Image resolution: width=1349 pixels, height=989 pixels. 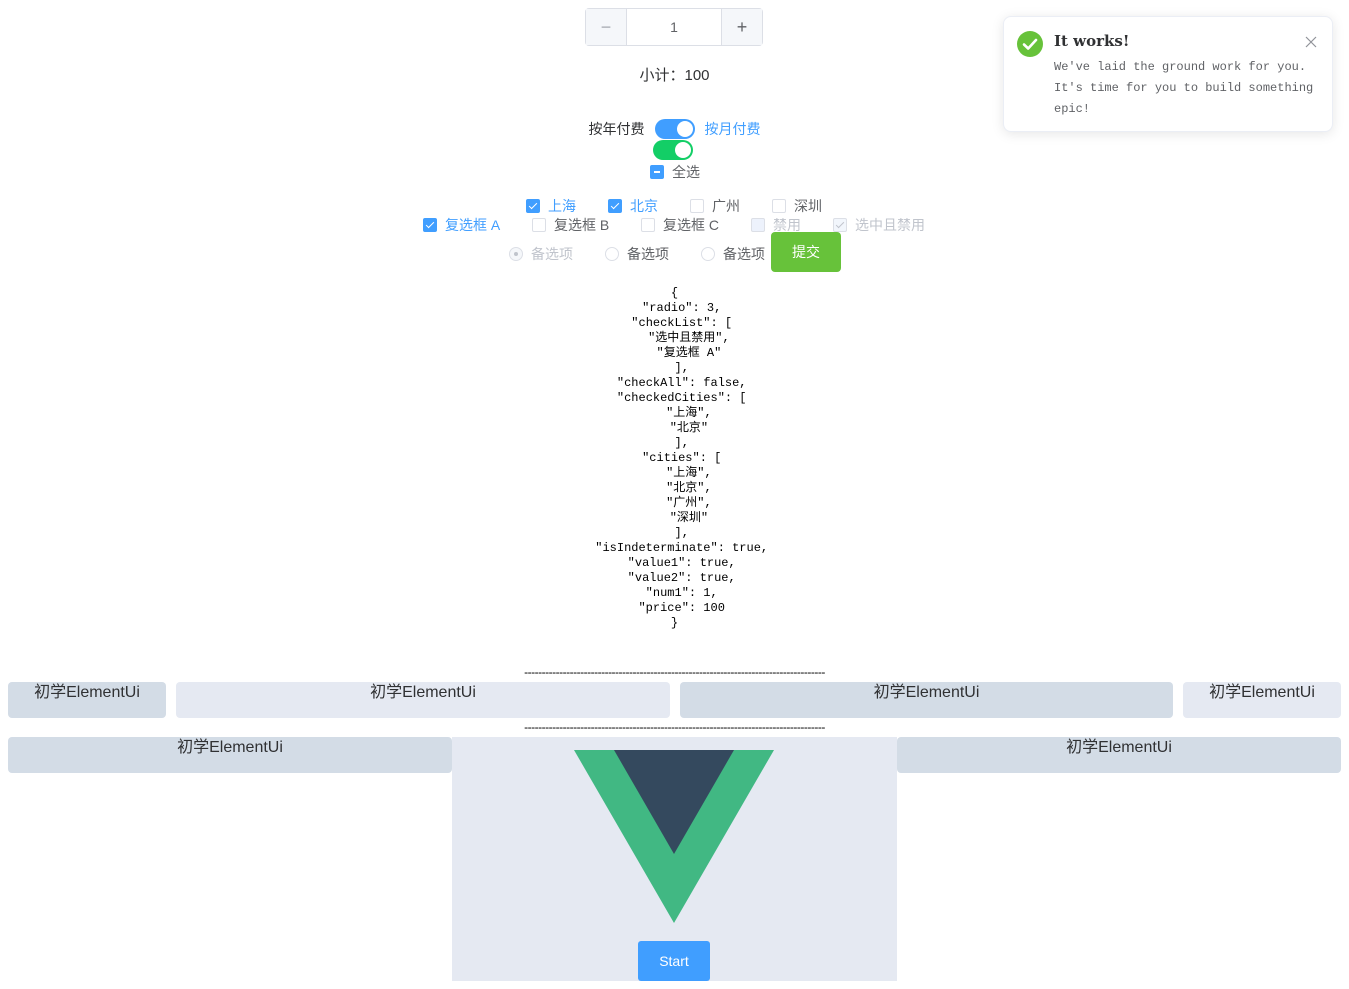 What do you see at coordinates (673, 150) in the screenshot?
I see `secondary-toggle` at bounding box center [673, 150].